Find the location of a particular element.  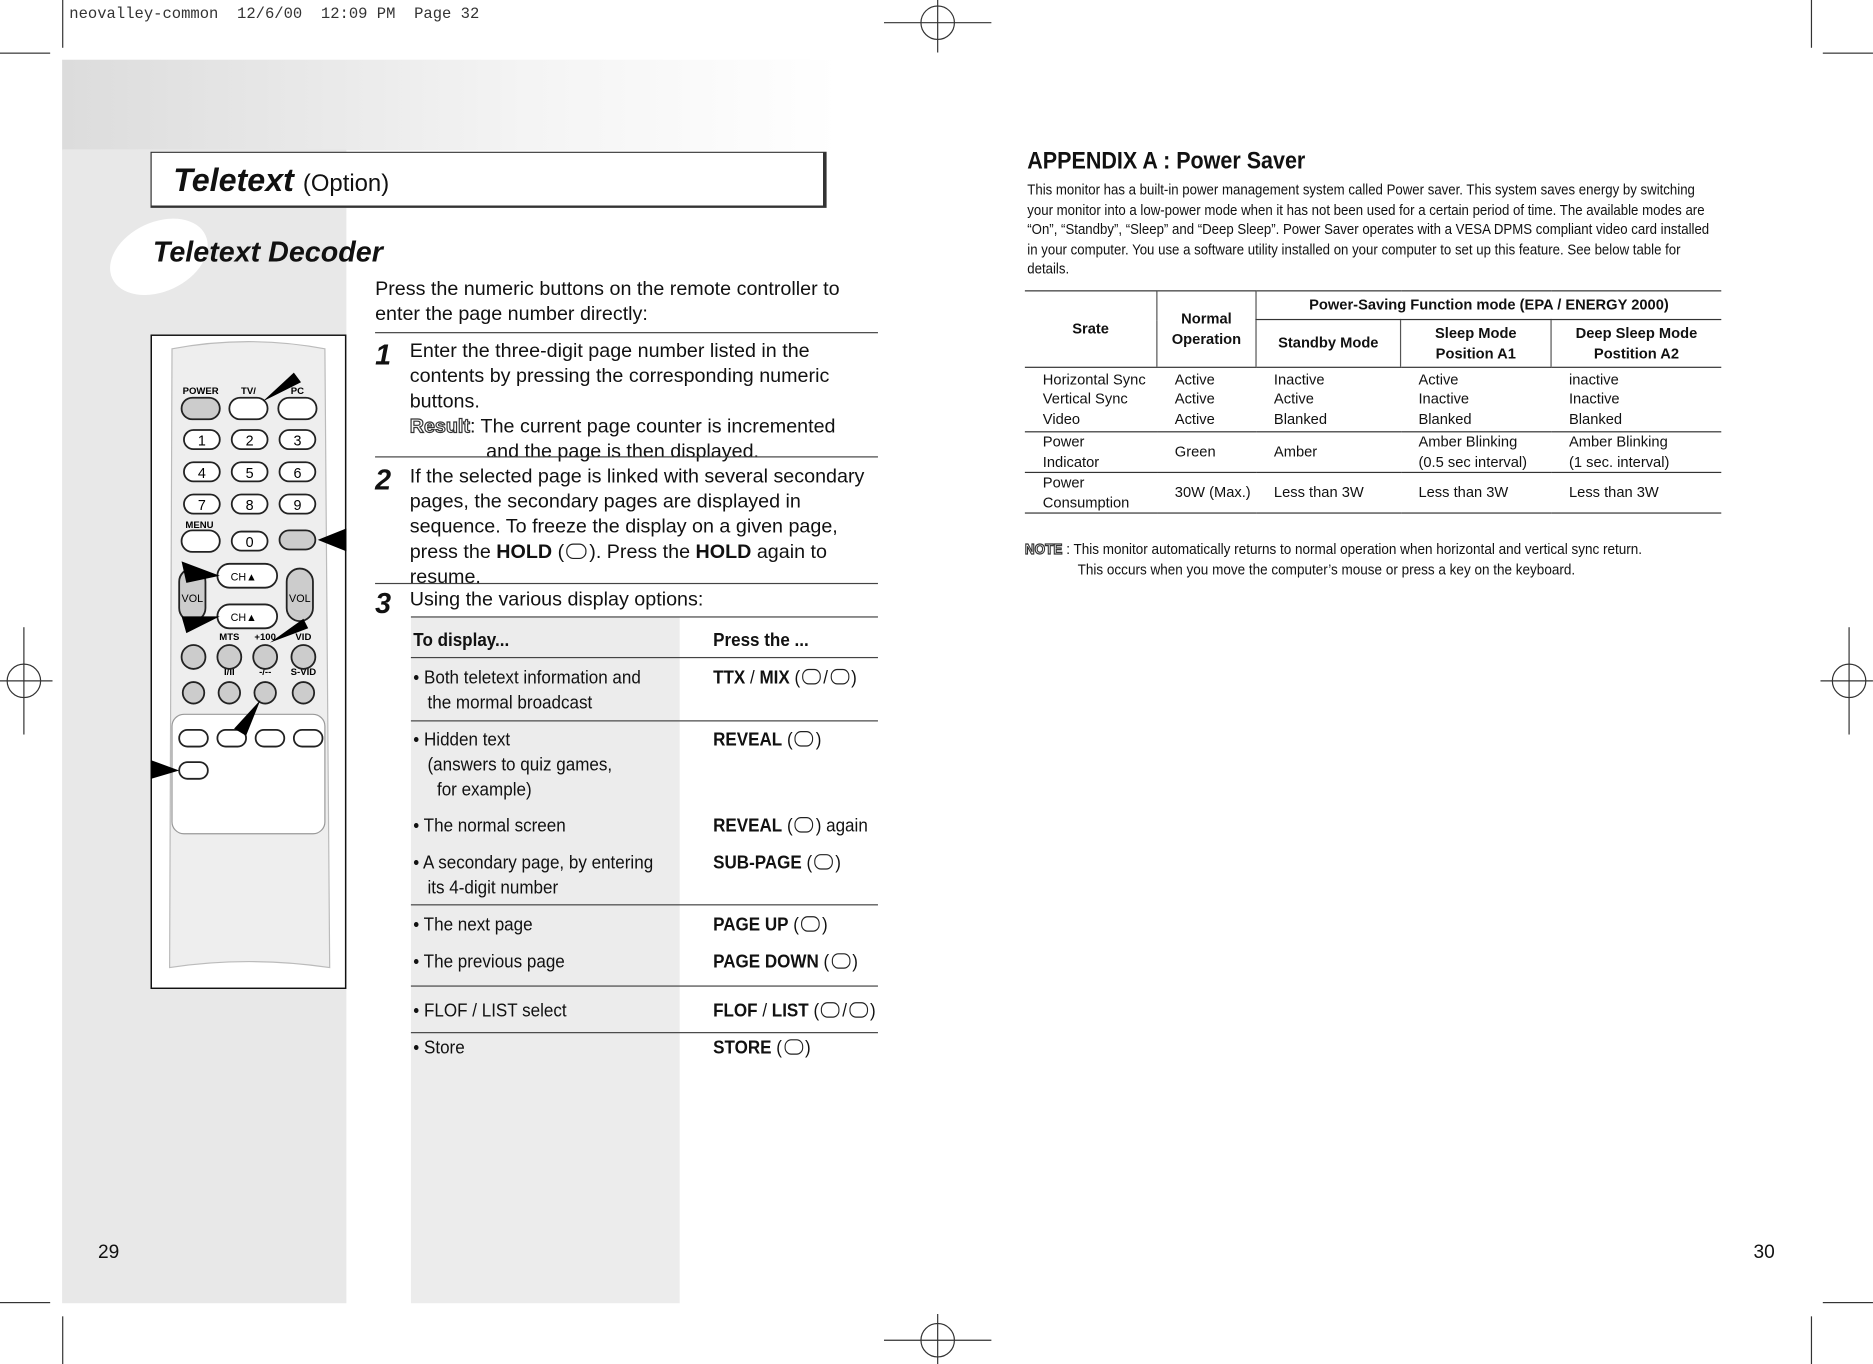

header-standby: Standby Mode is located at coordinates (1328, 343).